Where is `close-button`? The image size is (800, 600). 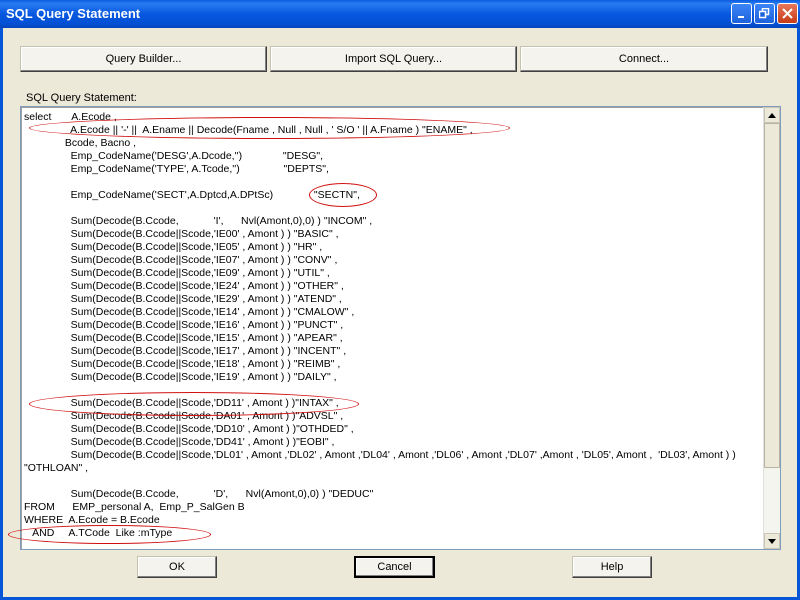 close-button is located at coordinates (787, 13).